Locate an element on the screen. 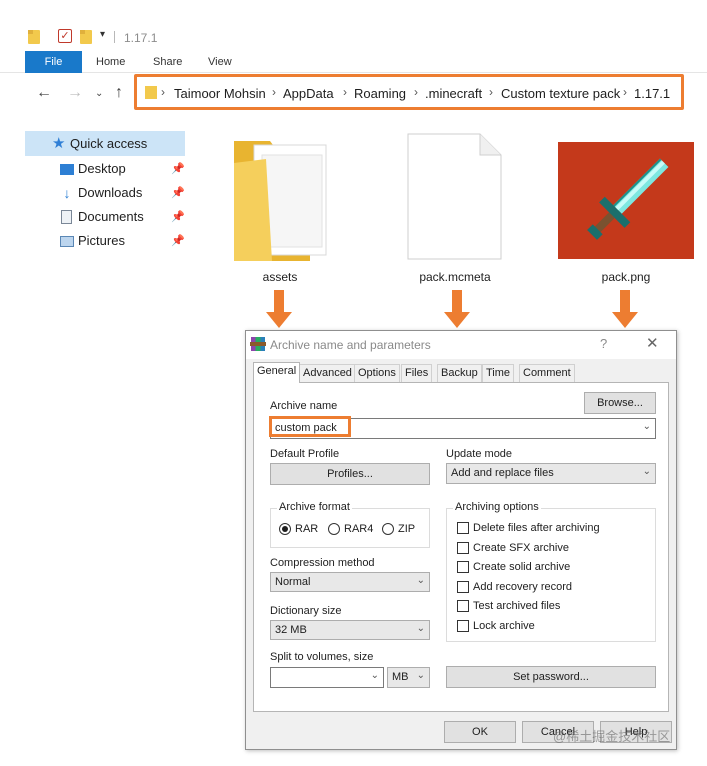 This screenshot has height=766, width=707. archiving-options-label: Archiving options is located at coordinates (497, 507).